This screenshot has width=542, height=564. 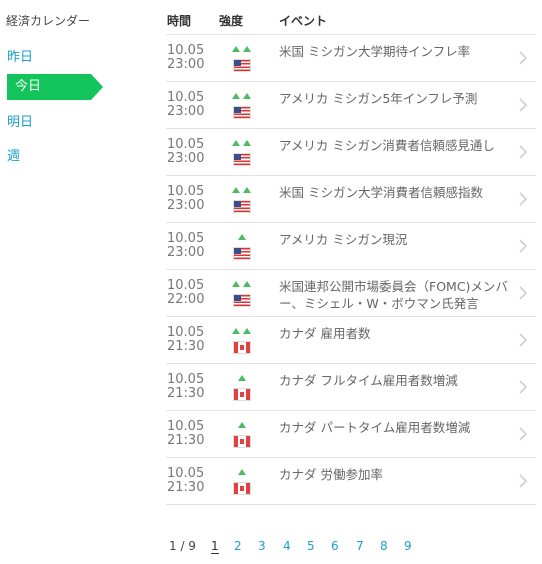 What do you see at coordinates (55, 87) in the screenshot?
I see `nav-item-today: 今日` at bounding box center [55, 87].